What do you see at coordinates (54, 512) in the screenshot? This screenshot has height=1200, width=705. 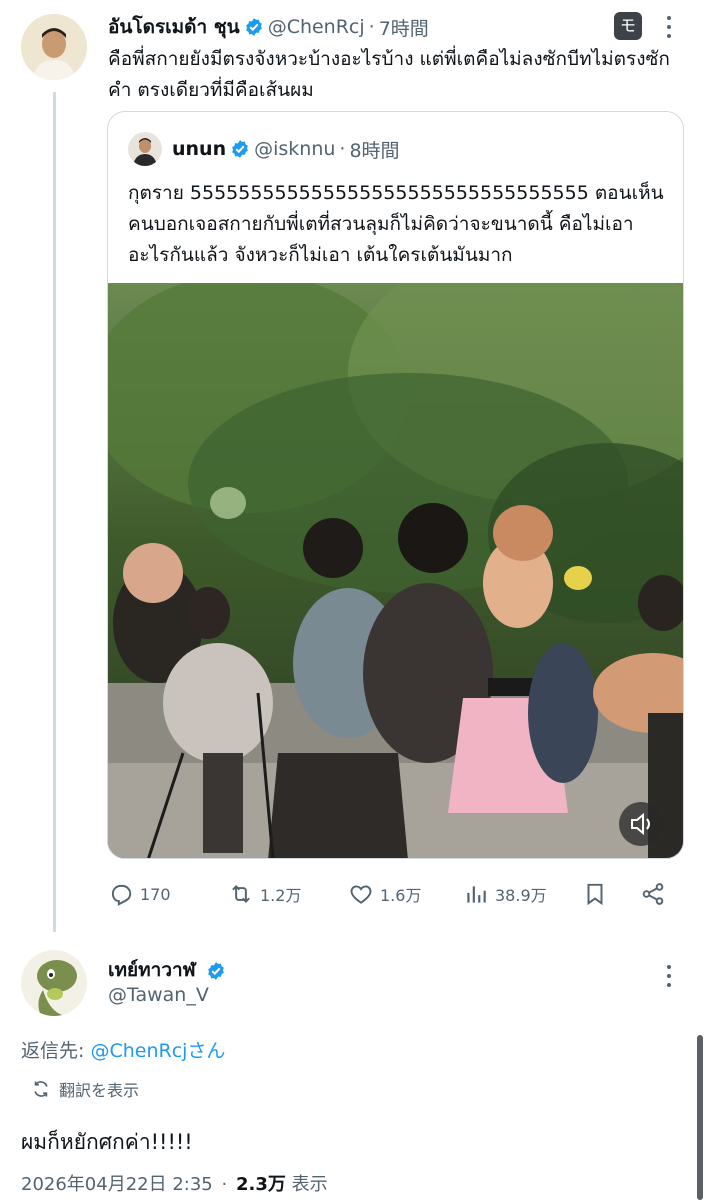 I see `thread-line` at bounding box center [54, 512].